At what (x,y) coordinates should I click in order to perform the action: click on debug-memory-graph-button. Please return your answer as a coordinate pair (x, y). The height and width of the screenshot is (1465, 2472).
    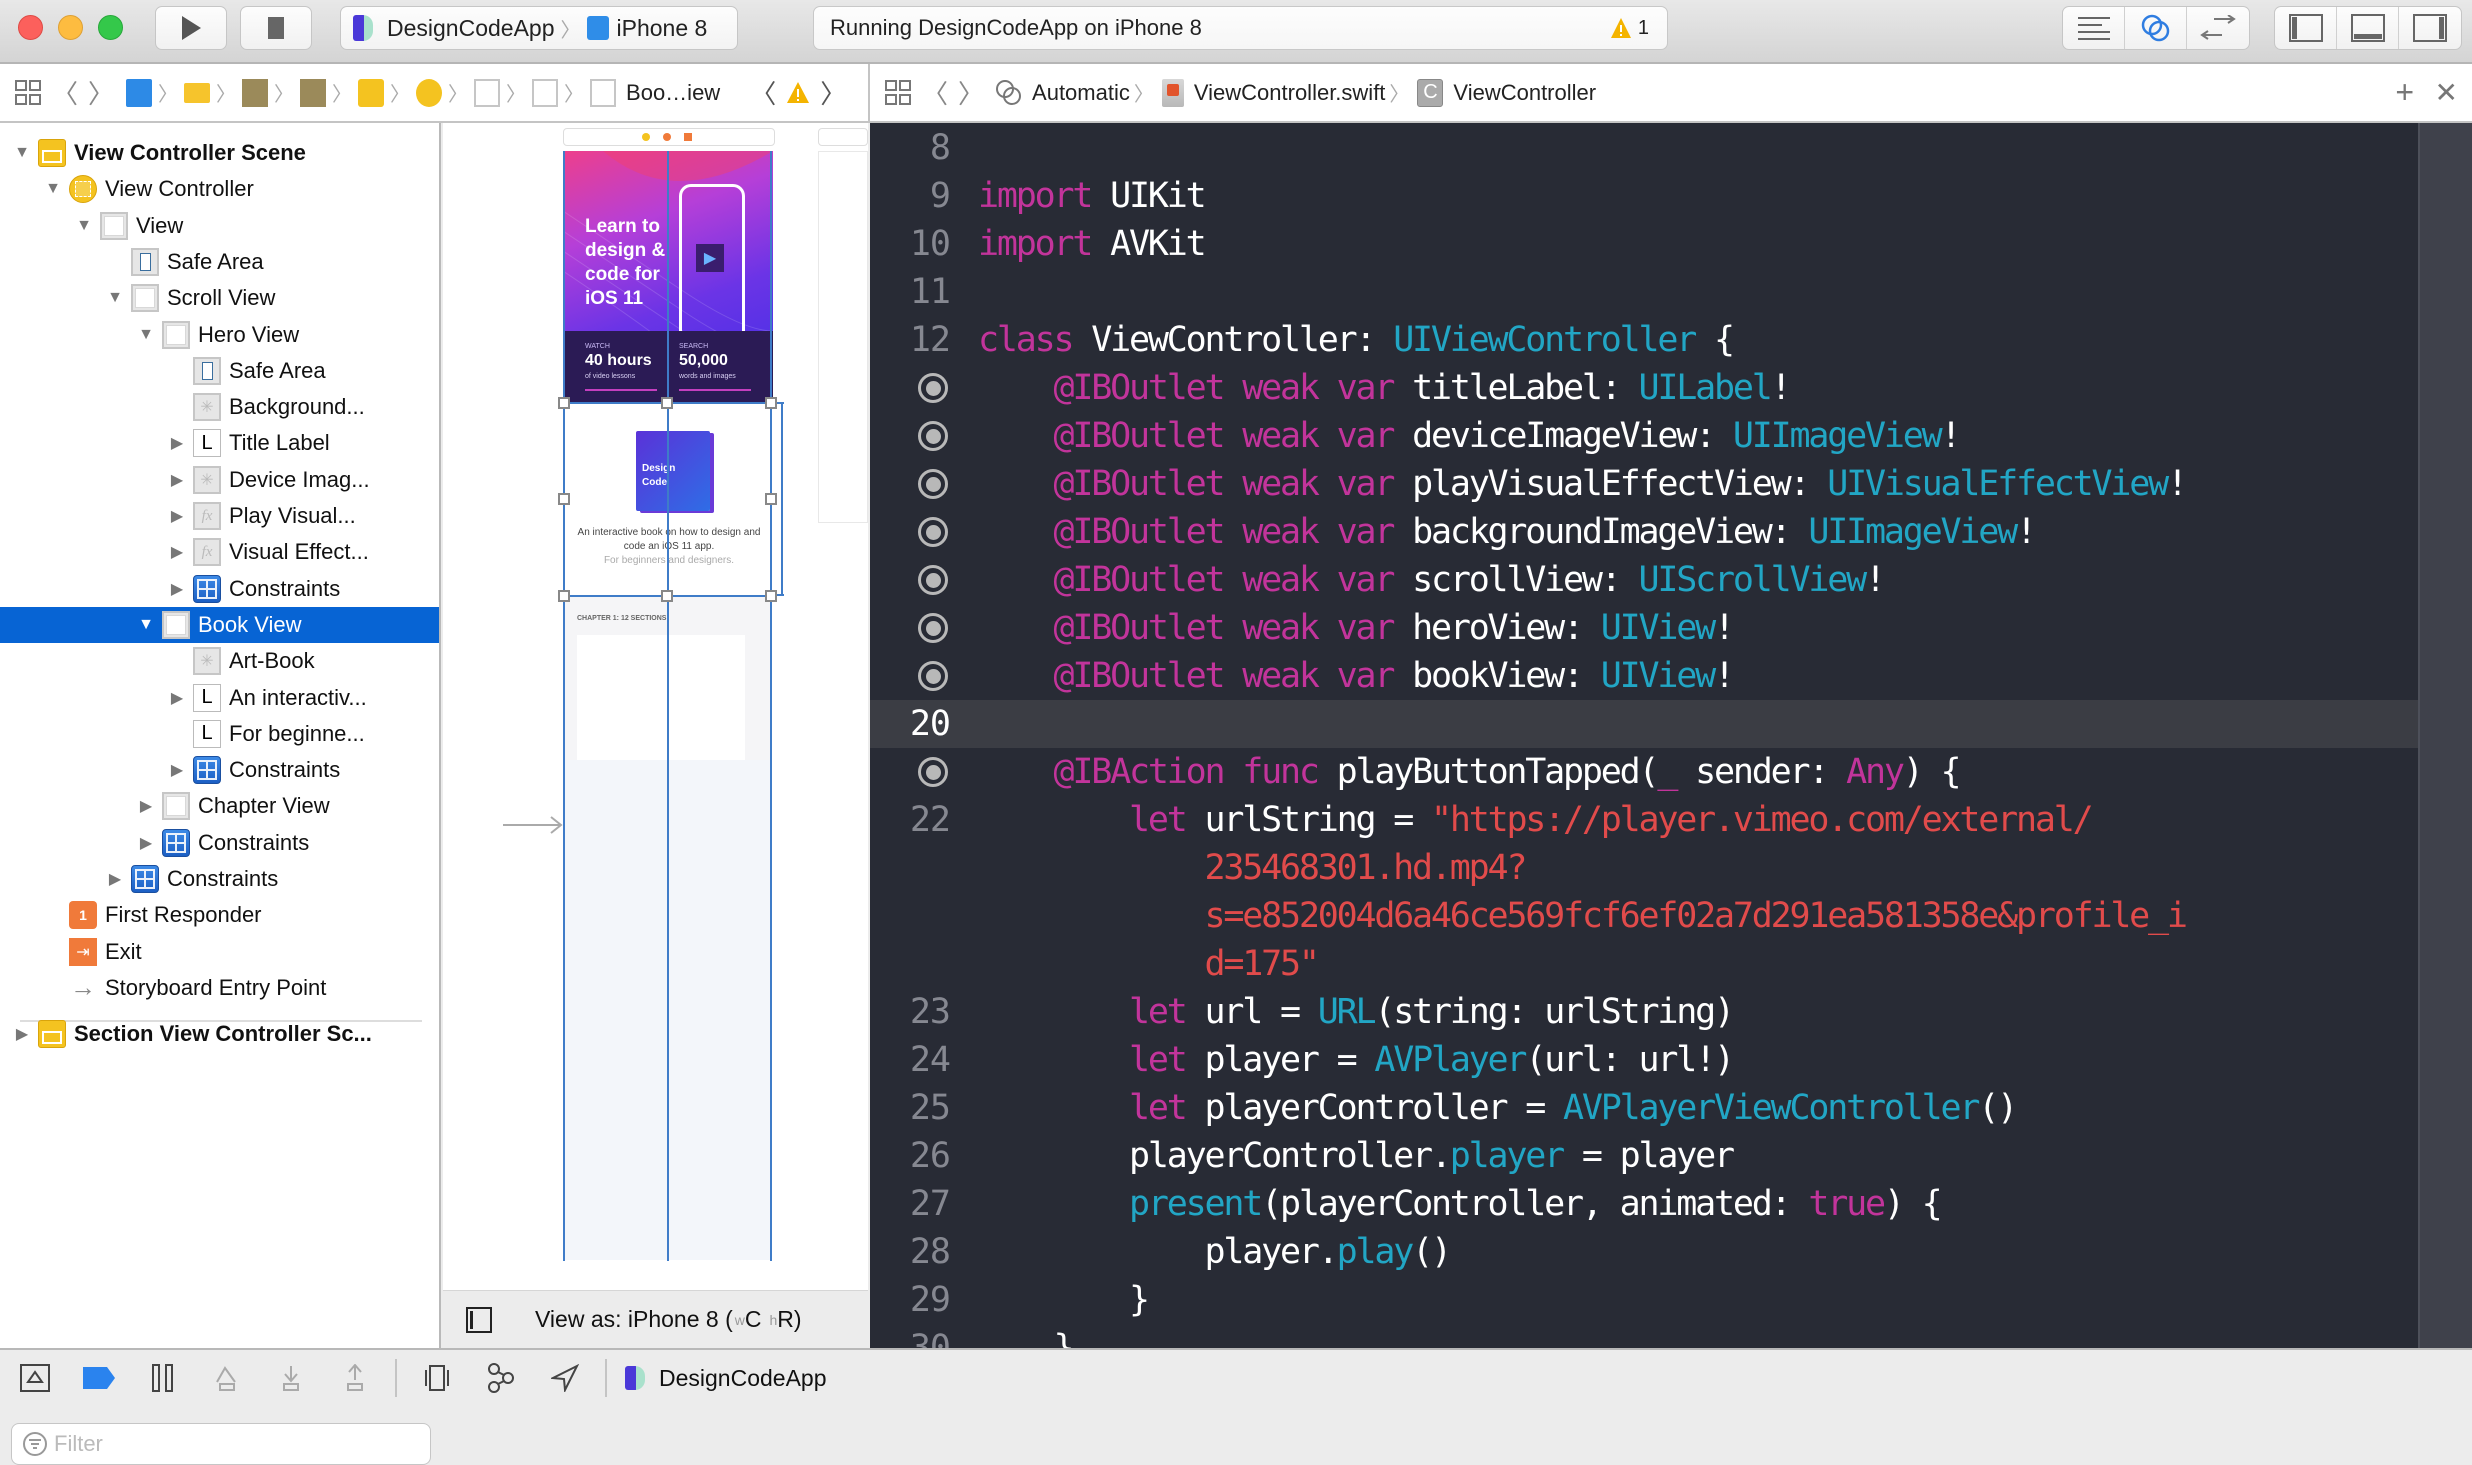
    Looking at the image, I should click on (501, 1378).